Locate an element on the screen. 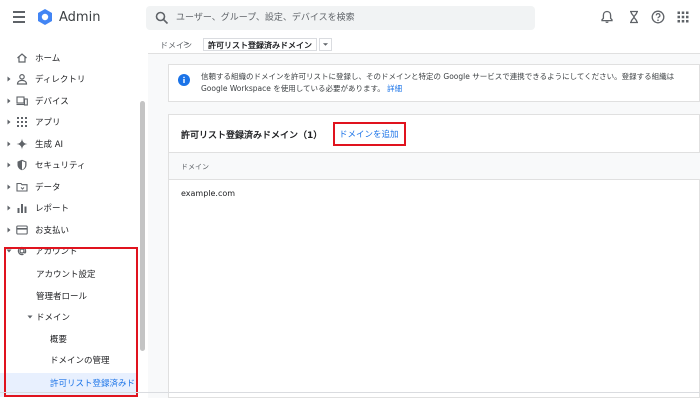 Image resolution: width=700 pixels, height=398 pixels. sidebar-subitem-label: 許可リスト登録済みドメイン is located at coordinates (92, 384).